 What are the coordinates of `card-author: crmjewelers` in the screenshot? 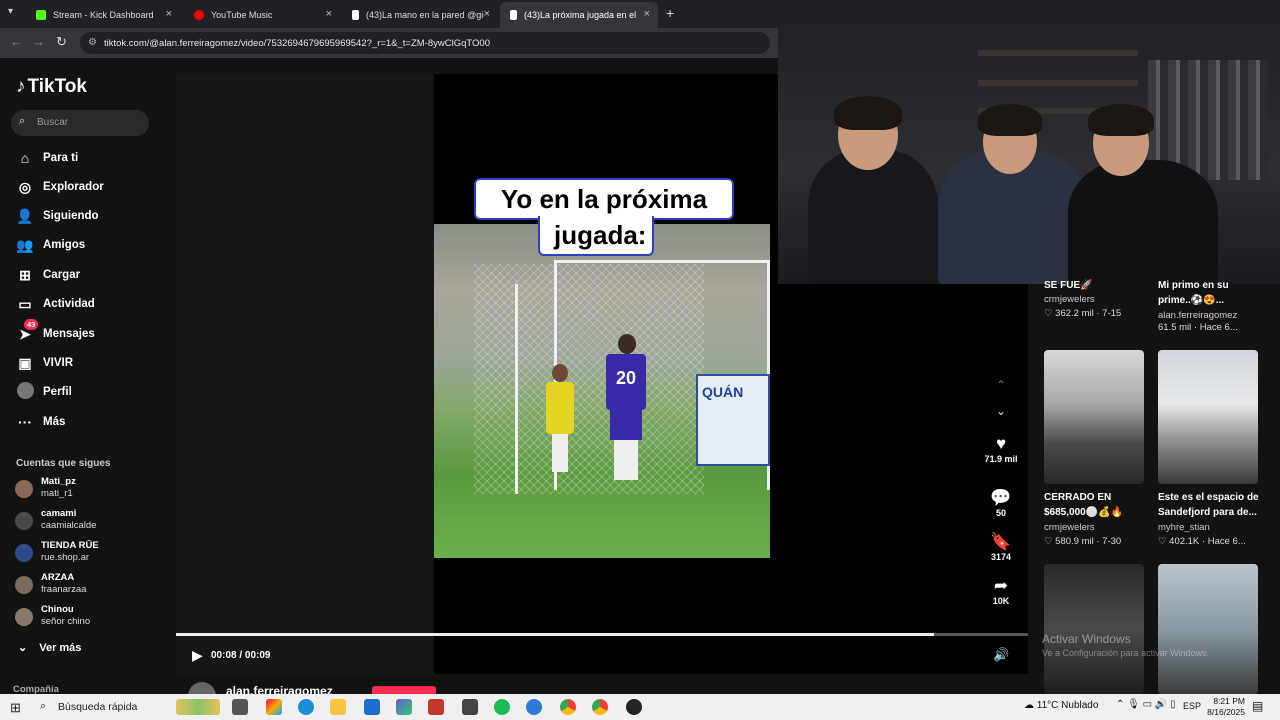 It's located at (1069, 527).